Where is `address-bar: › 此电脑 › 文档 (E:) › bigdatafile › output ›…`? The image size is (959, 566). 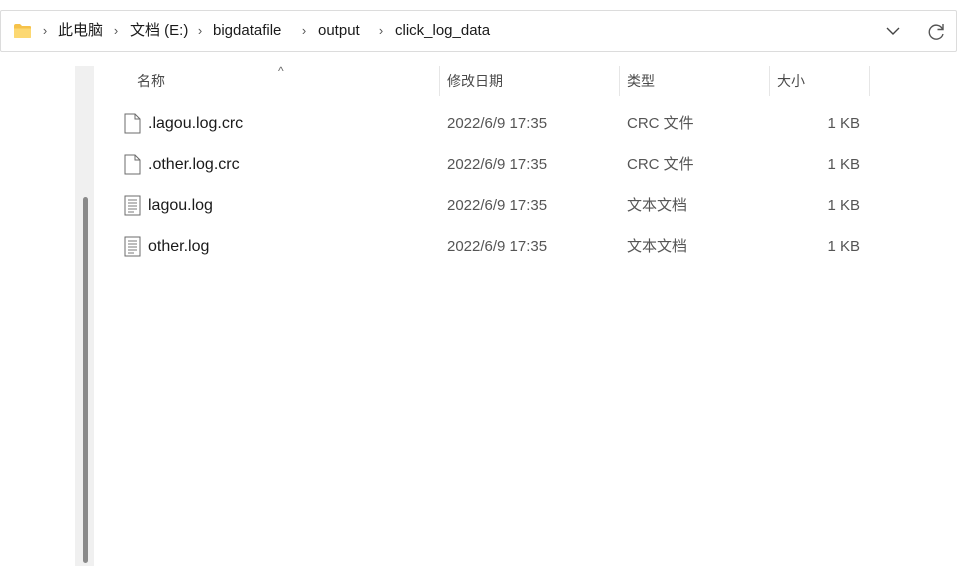 address-bar: › 此电脑 › 文档 (E:) › bigdatafile › output ›… is located at coordinates (478, 31).